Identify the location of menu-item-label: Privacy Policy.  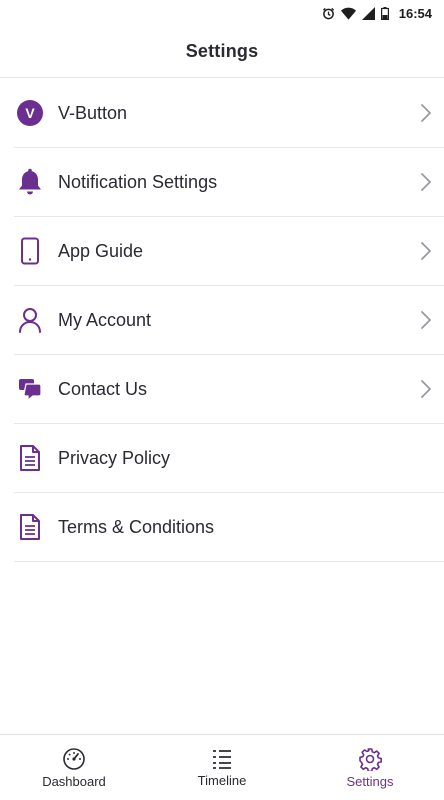
(114, 457).